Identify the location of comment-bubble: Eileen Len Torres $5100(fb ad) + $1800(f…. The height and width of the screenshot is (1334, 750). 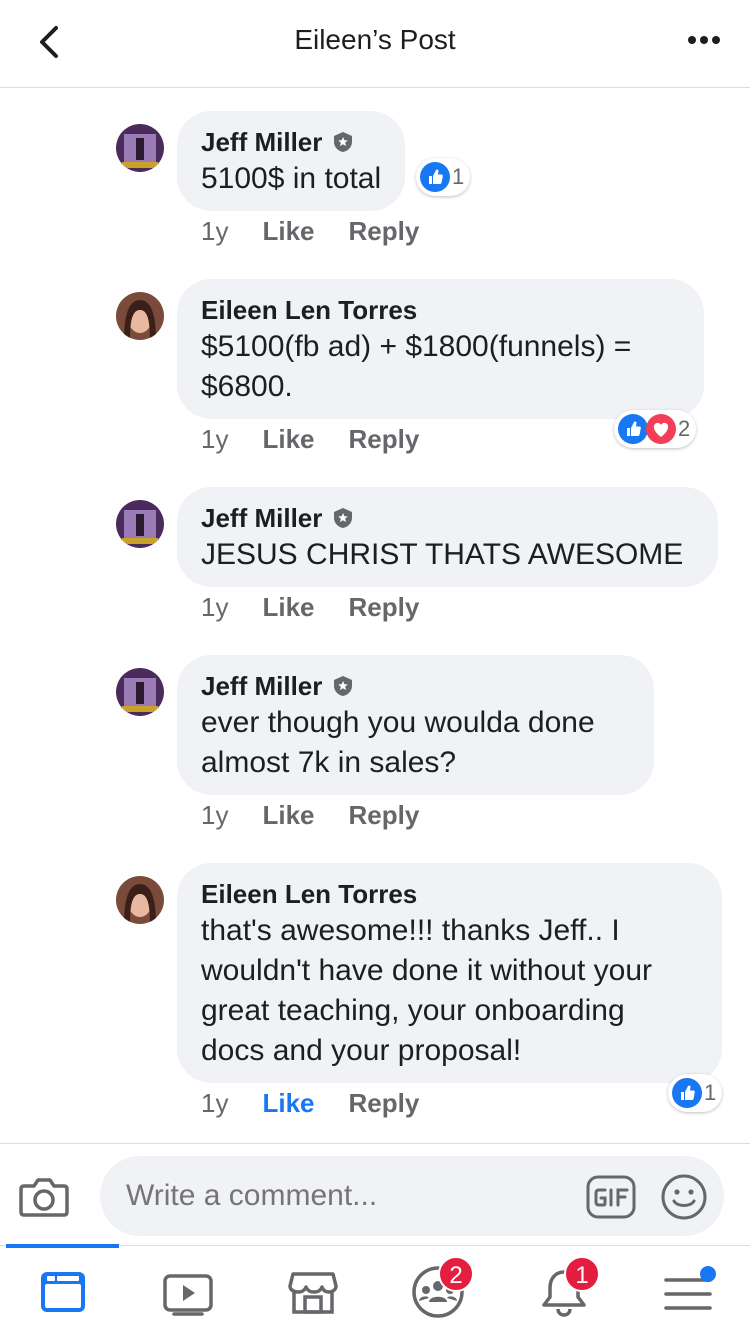
(440, 349).